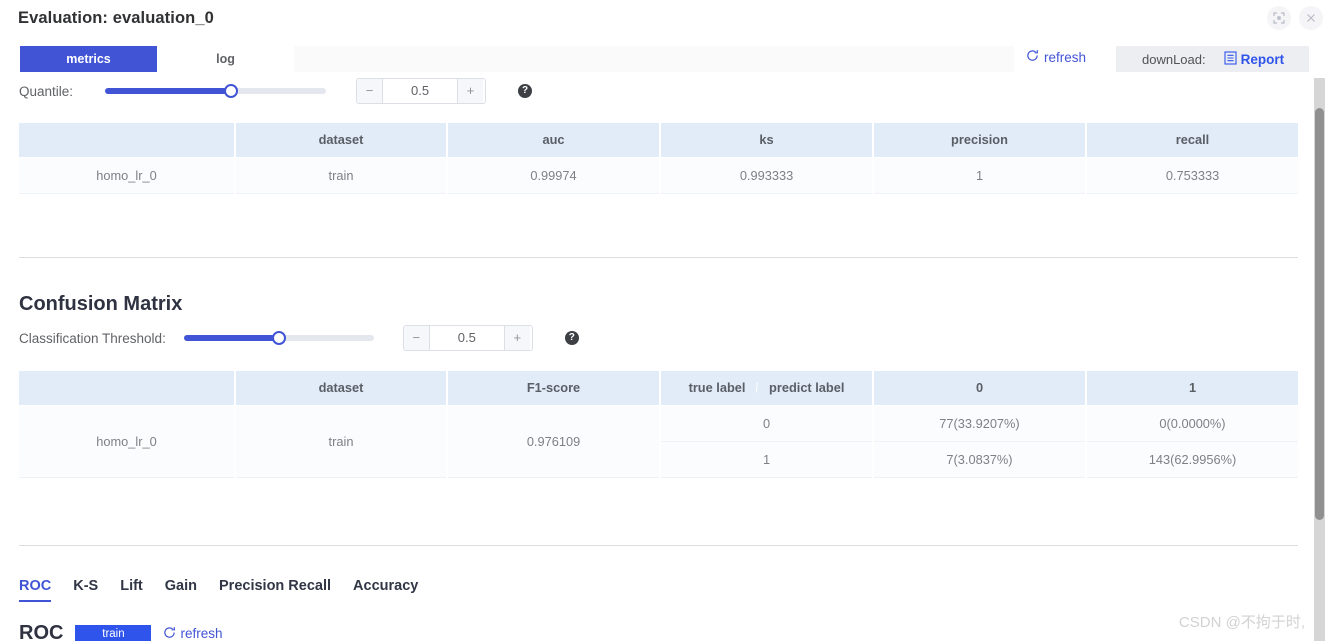  I want to click on threshold-decrement: −, so click(416, 338).